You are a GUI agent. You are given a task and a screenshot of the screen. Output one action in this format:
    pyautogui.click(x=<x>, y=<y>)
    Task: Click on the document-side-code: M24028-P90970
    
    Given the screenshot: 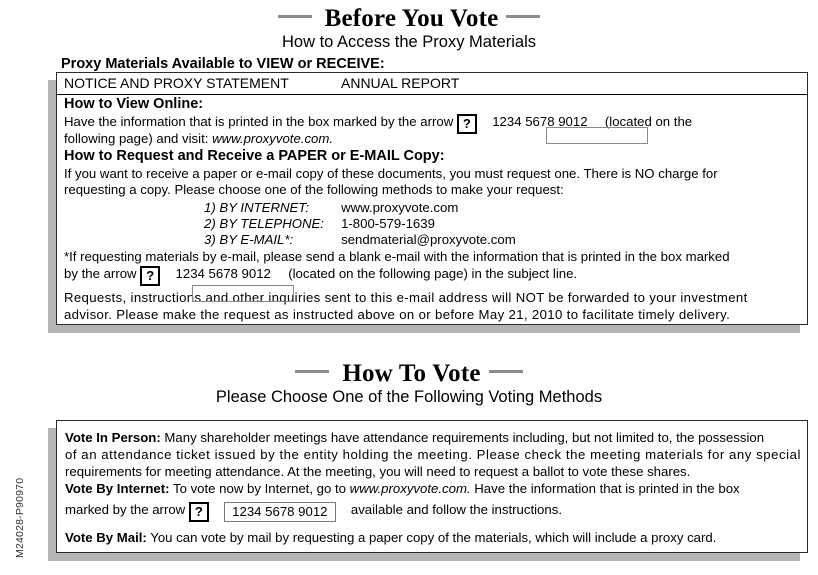 What is the action you would take?
    pyautogui.click(x=20, y=517)
    